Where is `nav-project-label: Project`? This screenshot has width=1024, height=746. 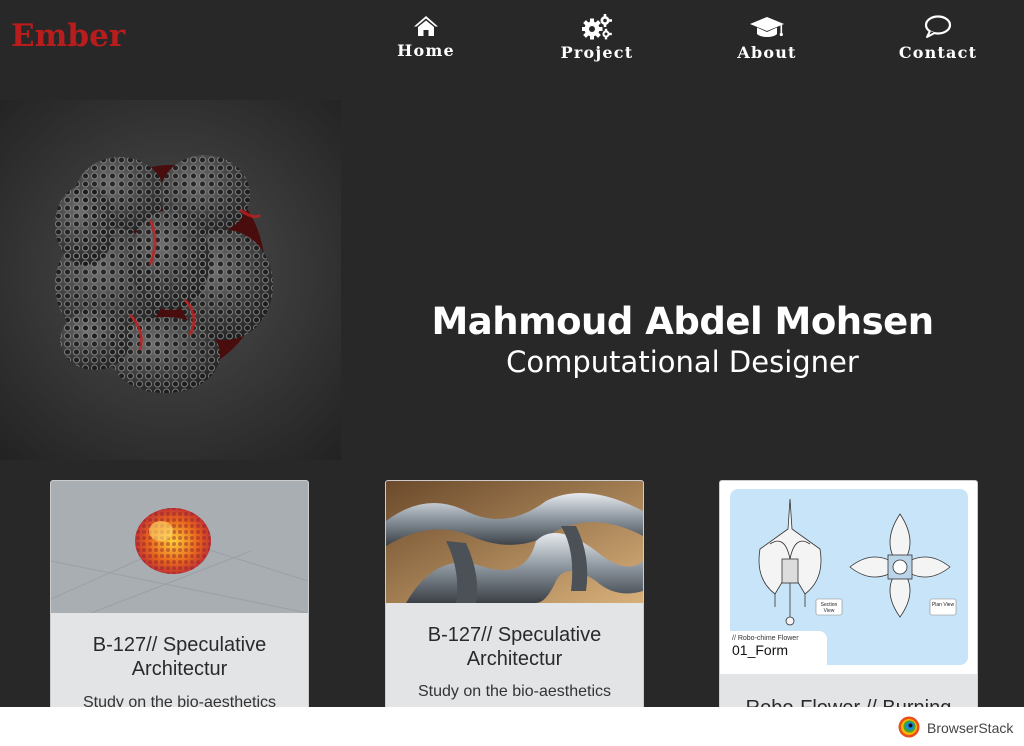 nav-project-label: Project is located at coordinates (597, 52).